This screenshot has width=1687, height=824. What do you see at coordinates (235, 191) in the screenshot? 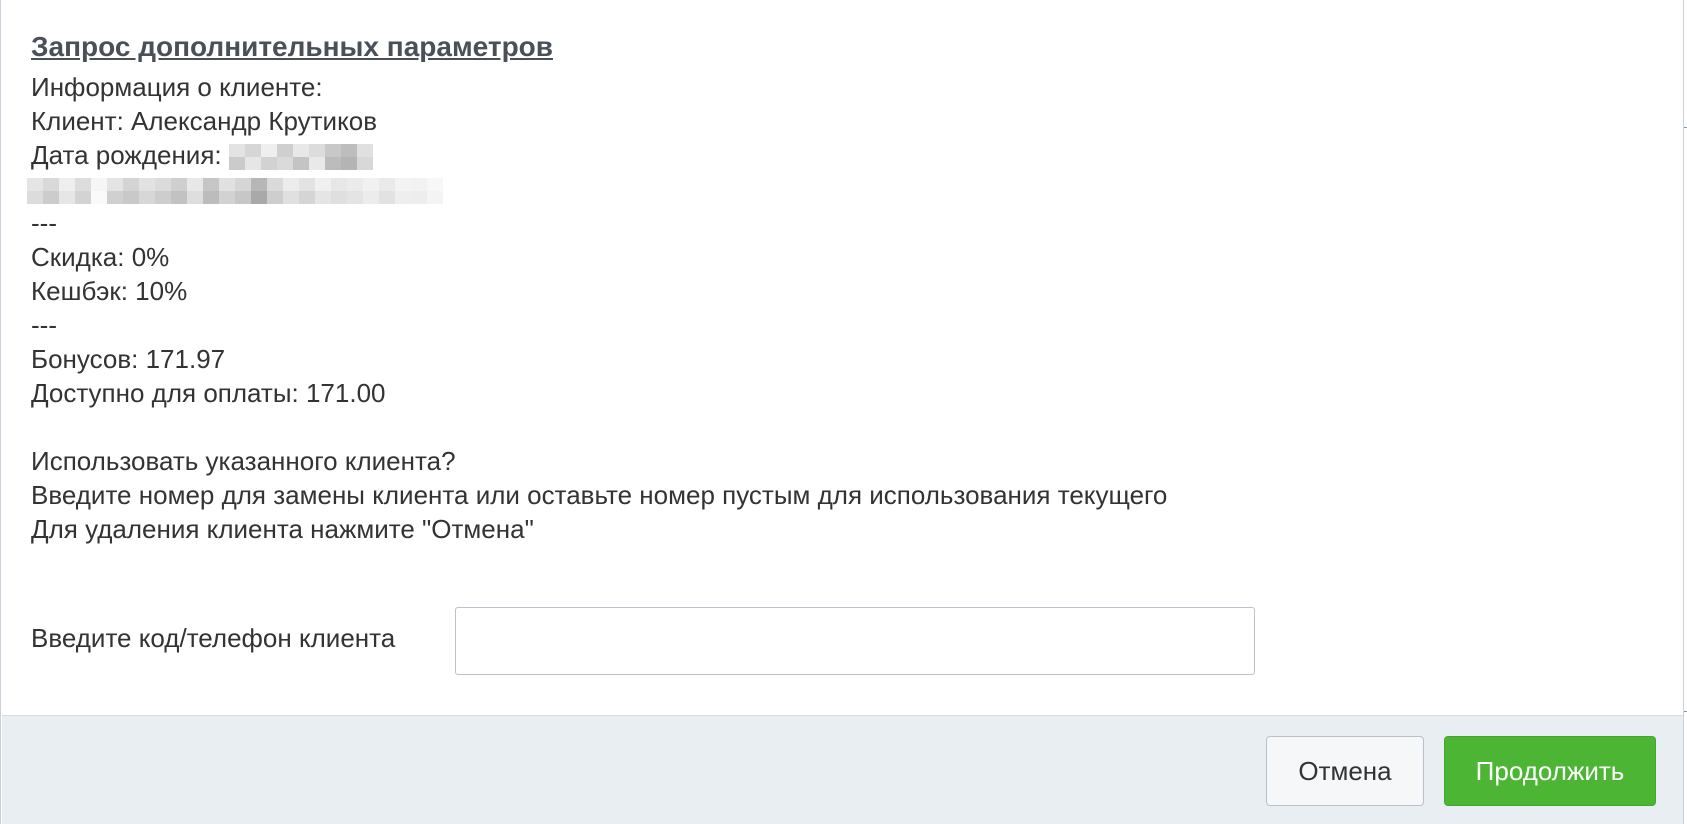
I see `extra-info-redacted` at bounding box center [235, 191].